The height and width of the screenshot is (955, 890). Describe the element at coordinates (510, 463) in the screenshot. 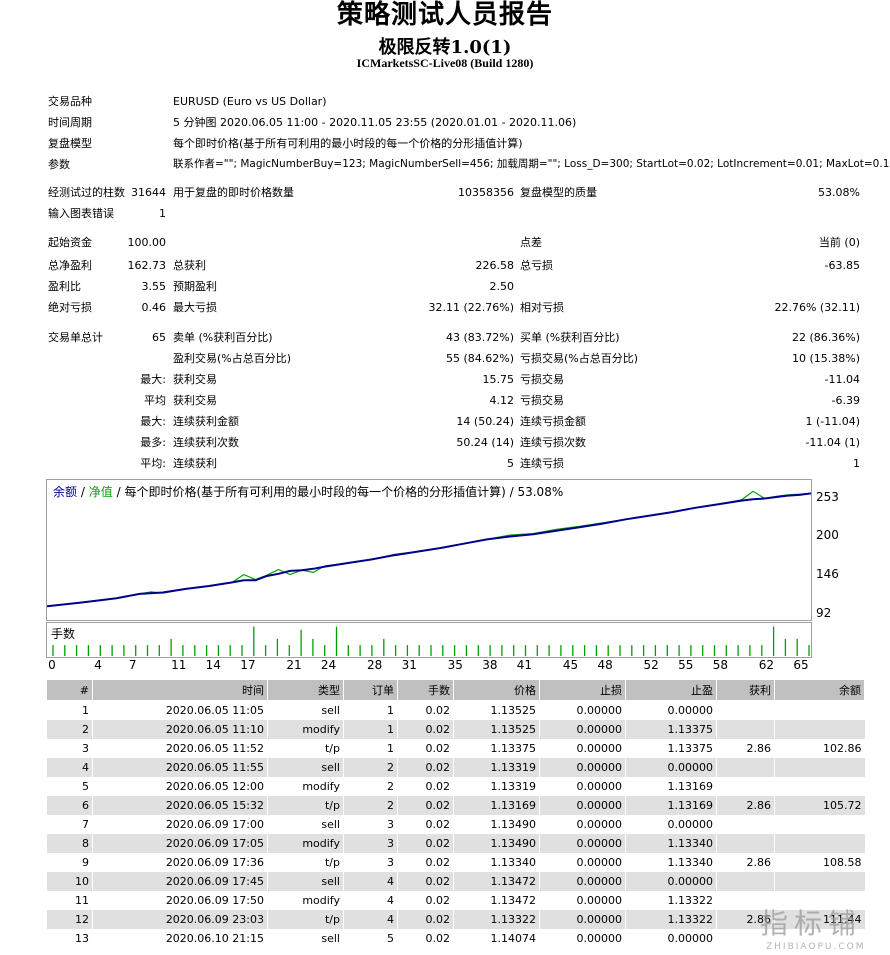

I see `avgcons-win-value: 5` at that location.